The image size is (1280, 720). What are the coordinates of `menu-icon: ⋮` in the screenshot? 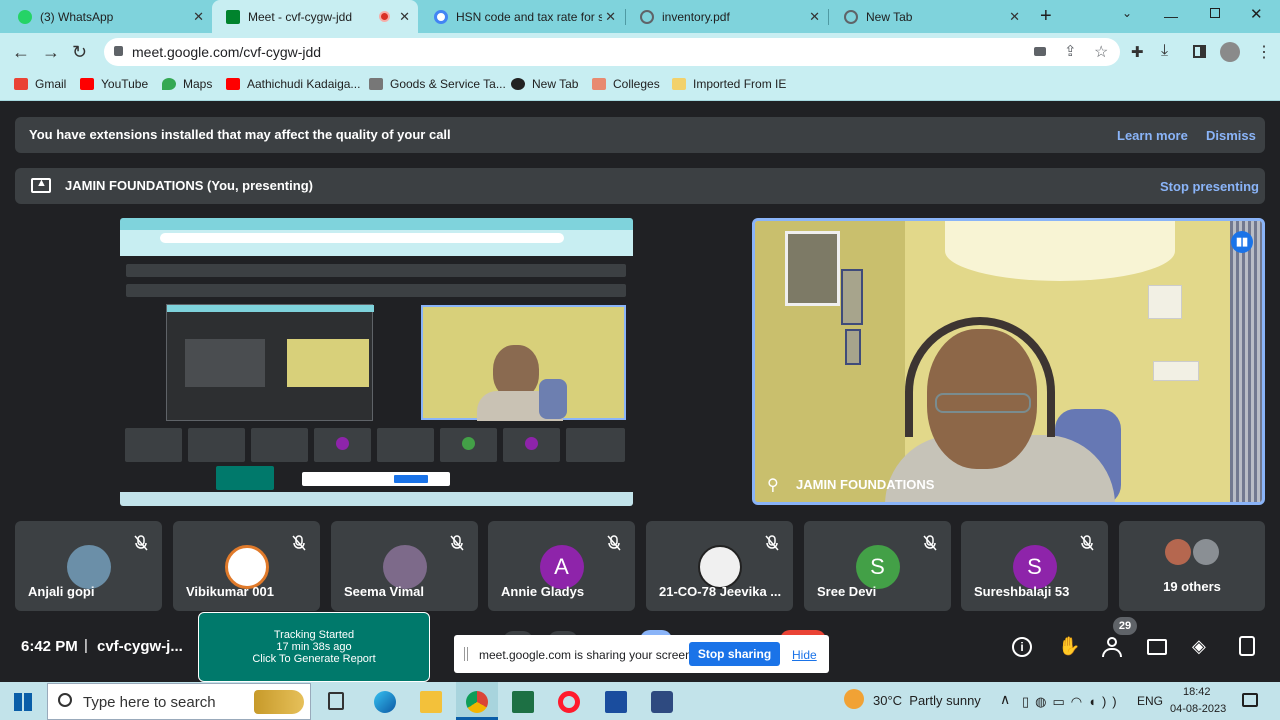 It's located at (1264, 52).